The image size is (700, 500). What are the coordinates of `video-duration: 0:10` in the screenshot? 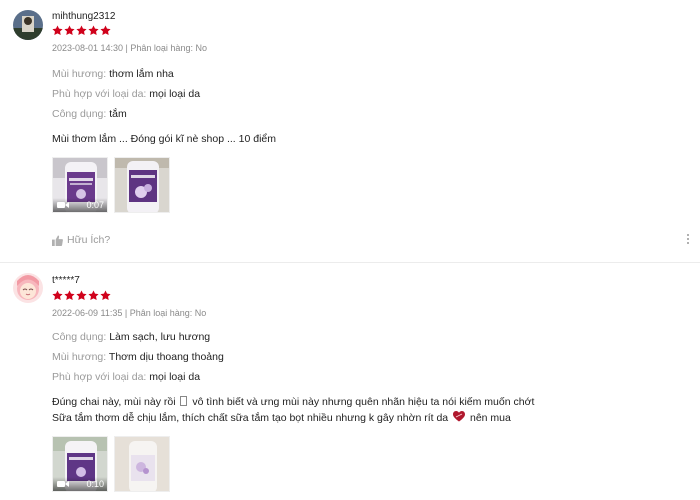 It's located at (95, 484).